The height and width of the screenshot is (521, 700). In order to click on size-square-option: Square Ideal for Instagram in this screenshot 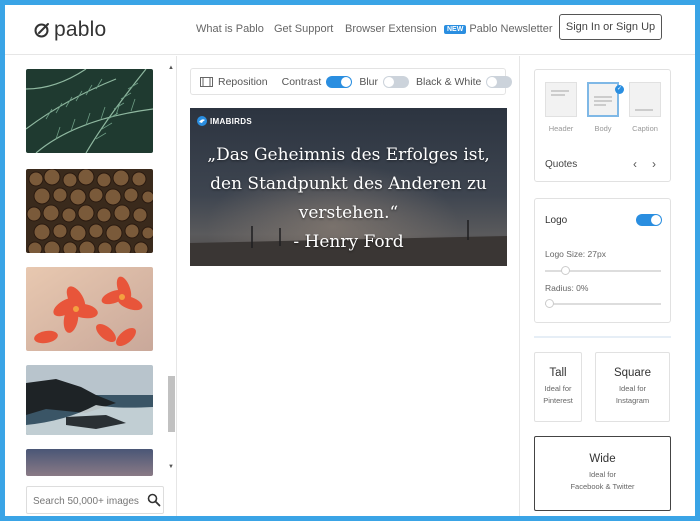, I will do `click(632, 387)`.